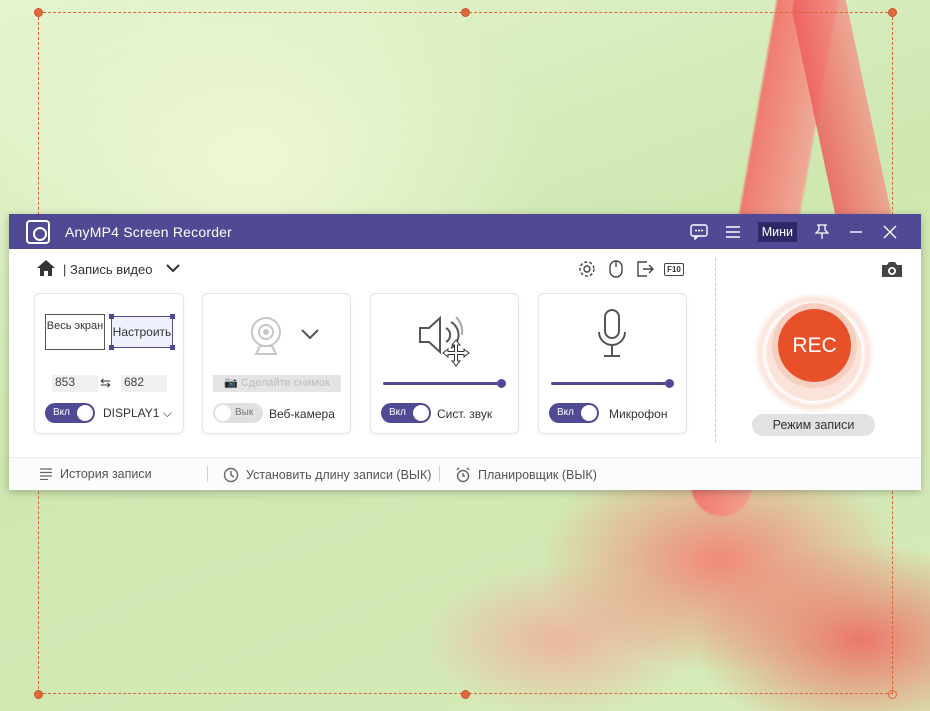 Image resolution: width=930 pixels, height=711 pixels. I want to click on hotkey-f10-icon: F10, so click(674, 269).